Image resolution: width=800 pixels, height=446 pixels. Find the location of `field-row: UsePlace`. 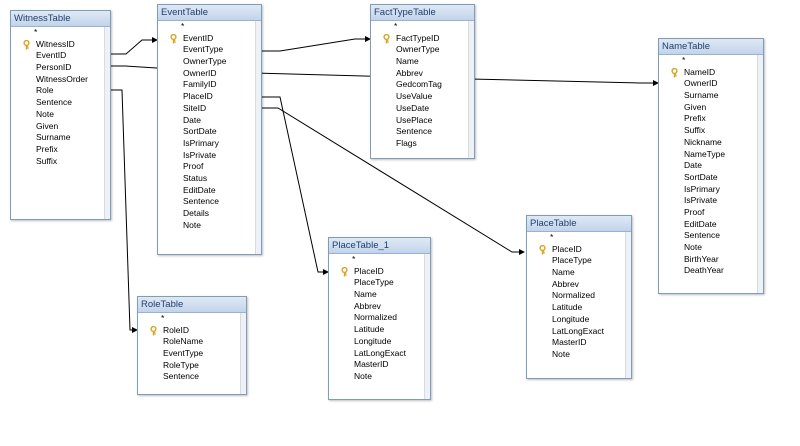

field-row: UsePlace is located at coordinates (422, 121).